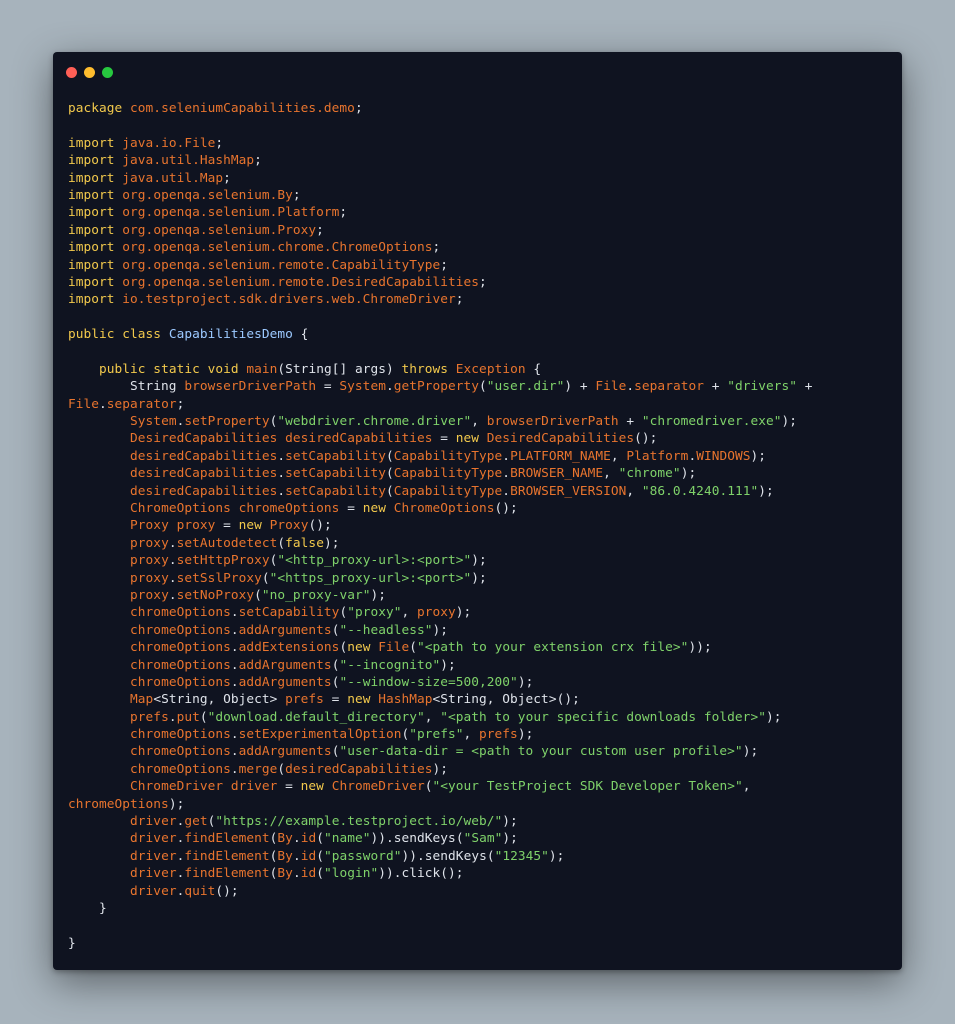  I want to click on code-token: id, so click(308, 839).